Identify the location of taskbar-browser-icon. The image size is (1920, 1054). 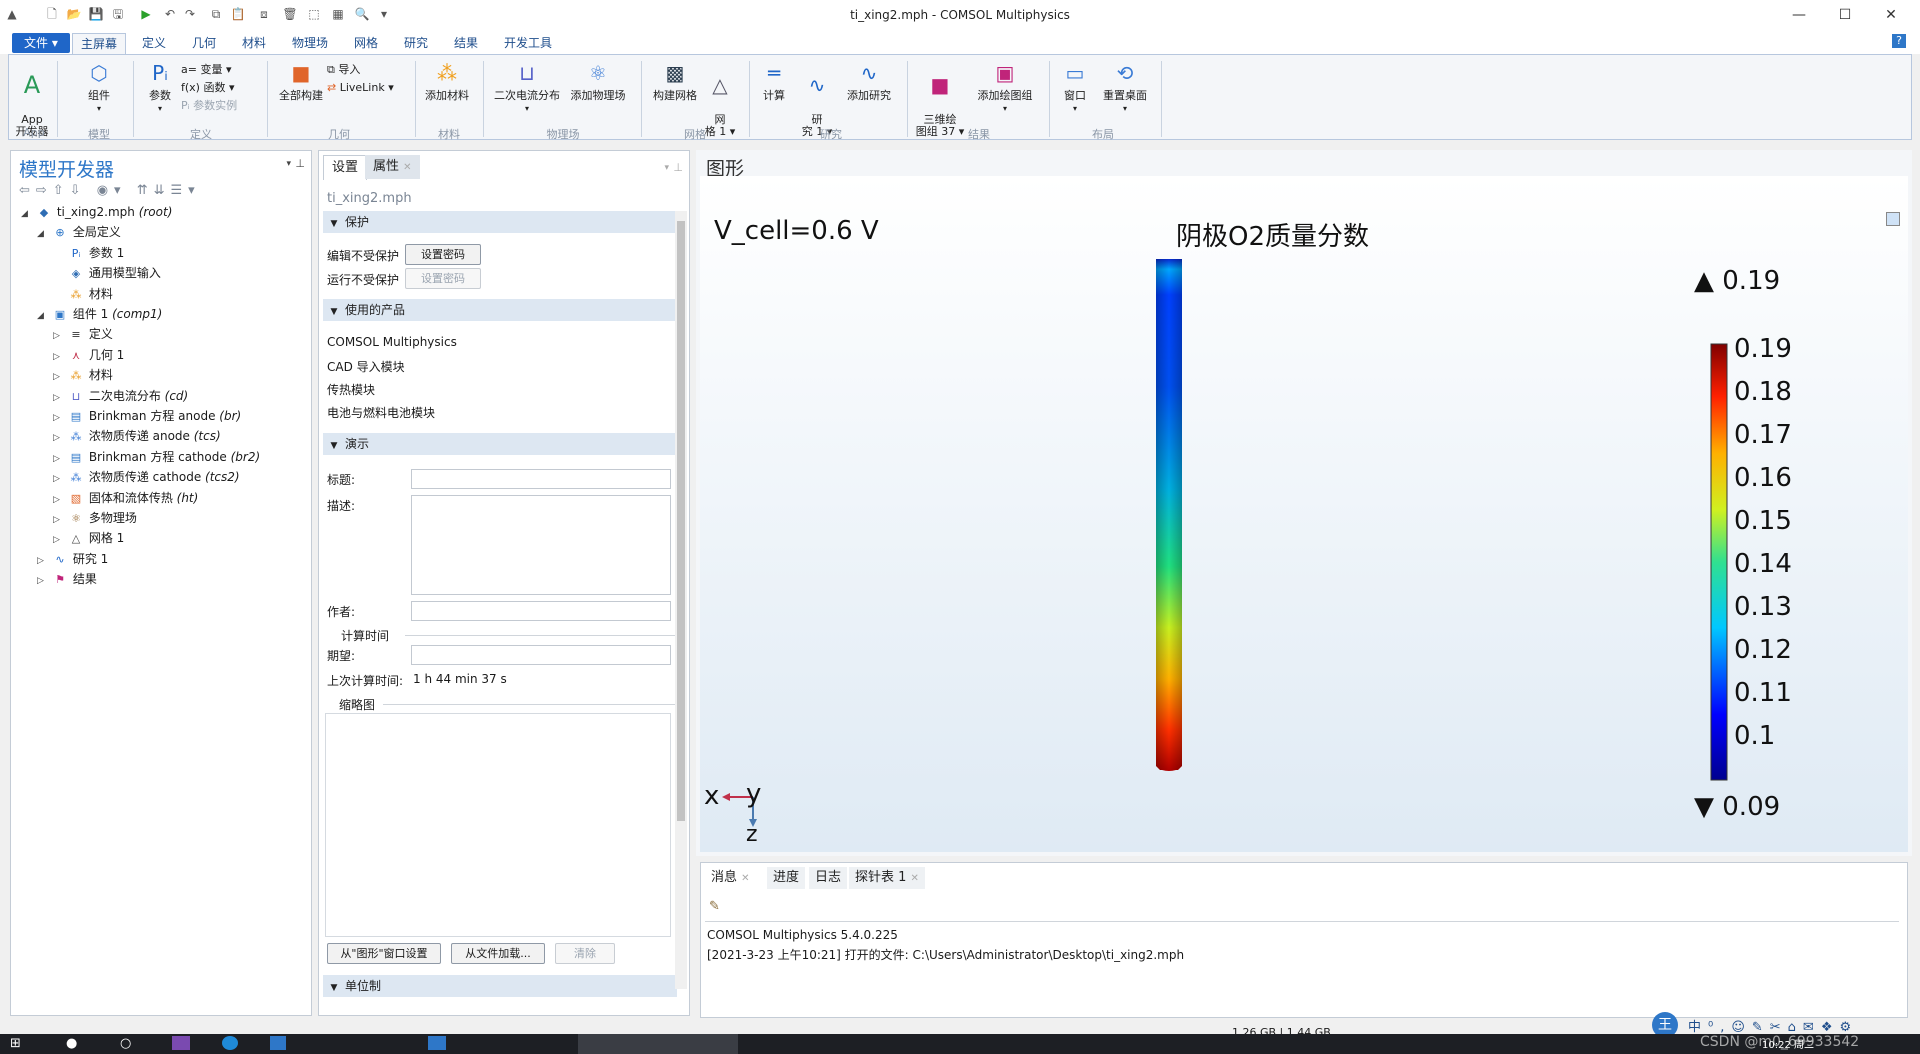
(230, 1043).